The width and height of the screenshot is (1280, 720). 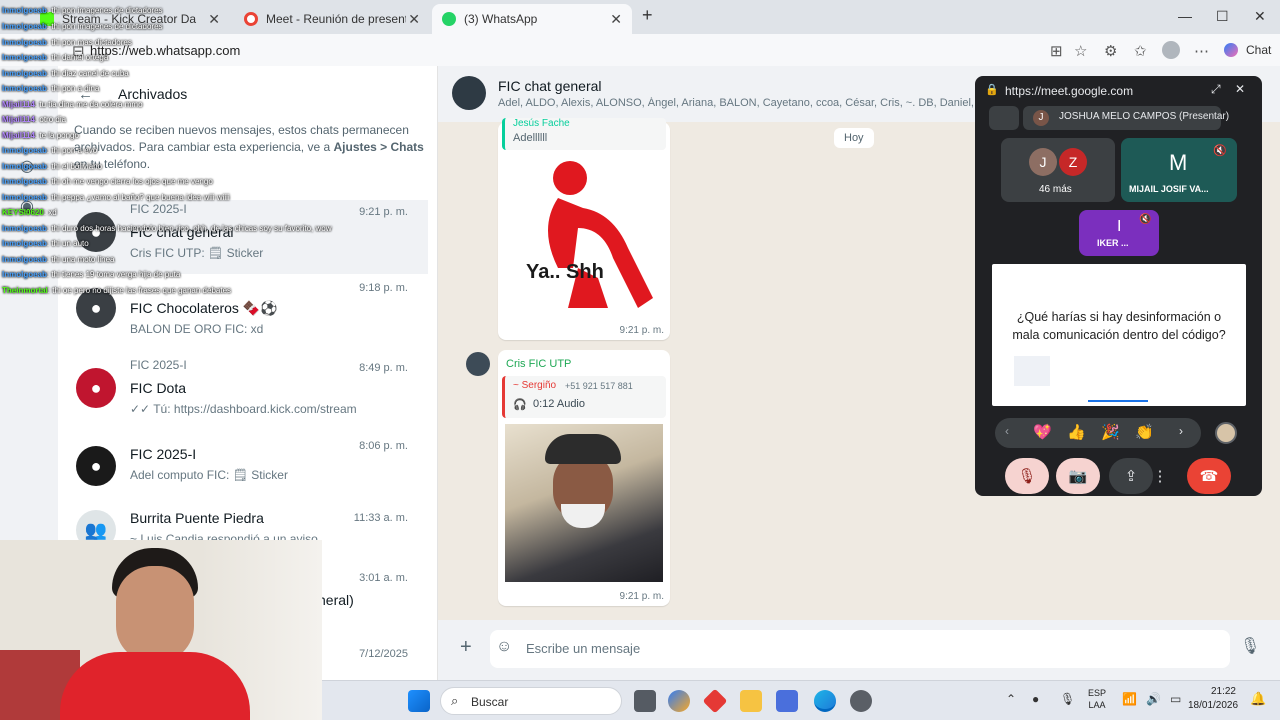 I want to click on tab-whatsapp: (3) WhatsApp ✕, so click(x=532, y=19).